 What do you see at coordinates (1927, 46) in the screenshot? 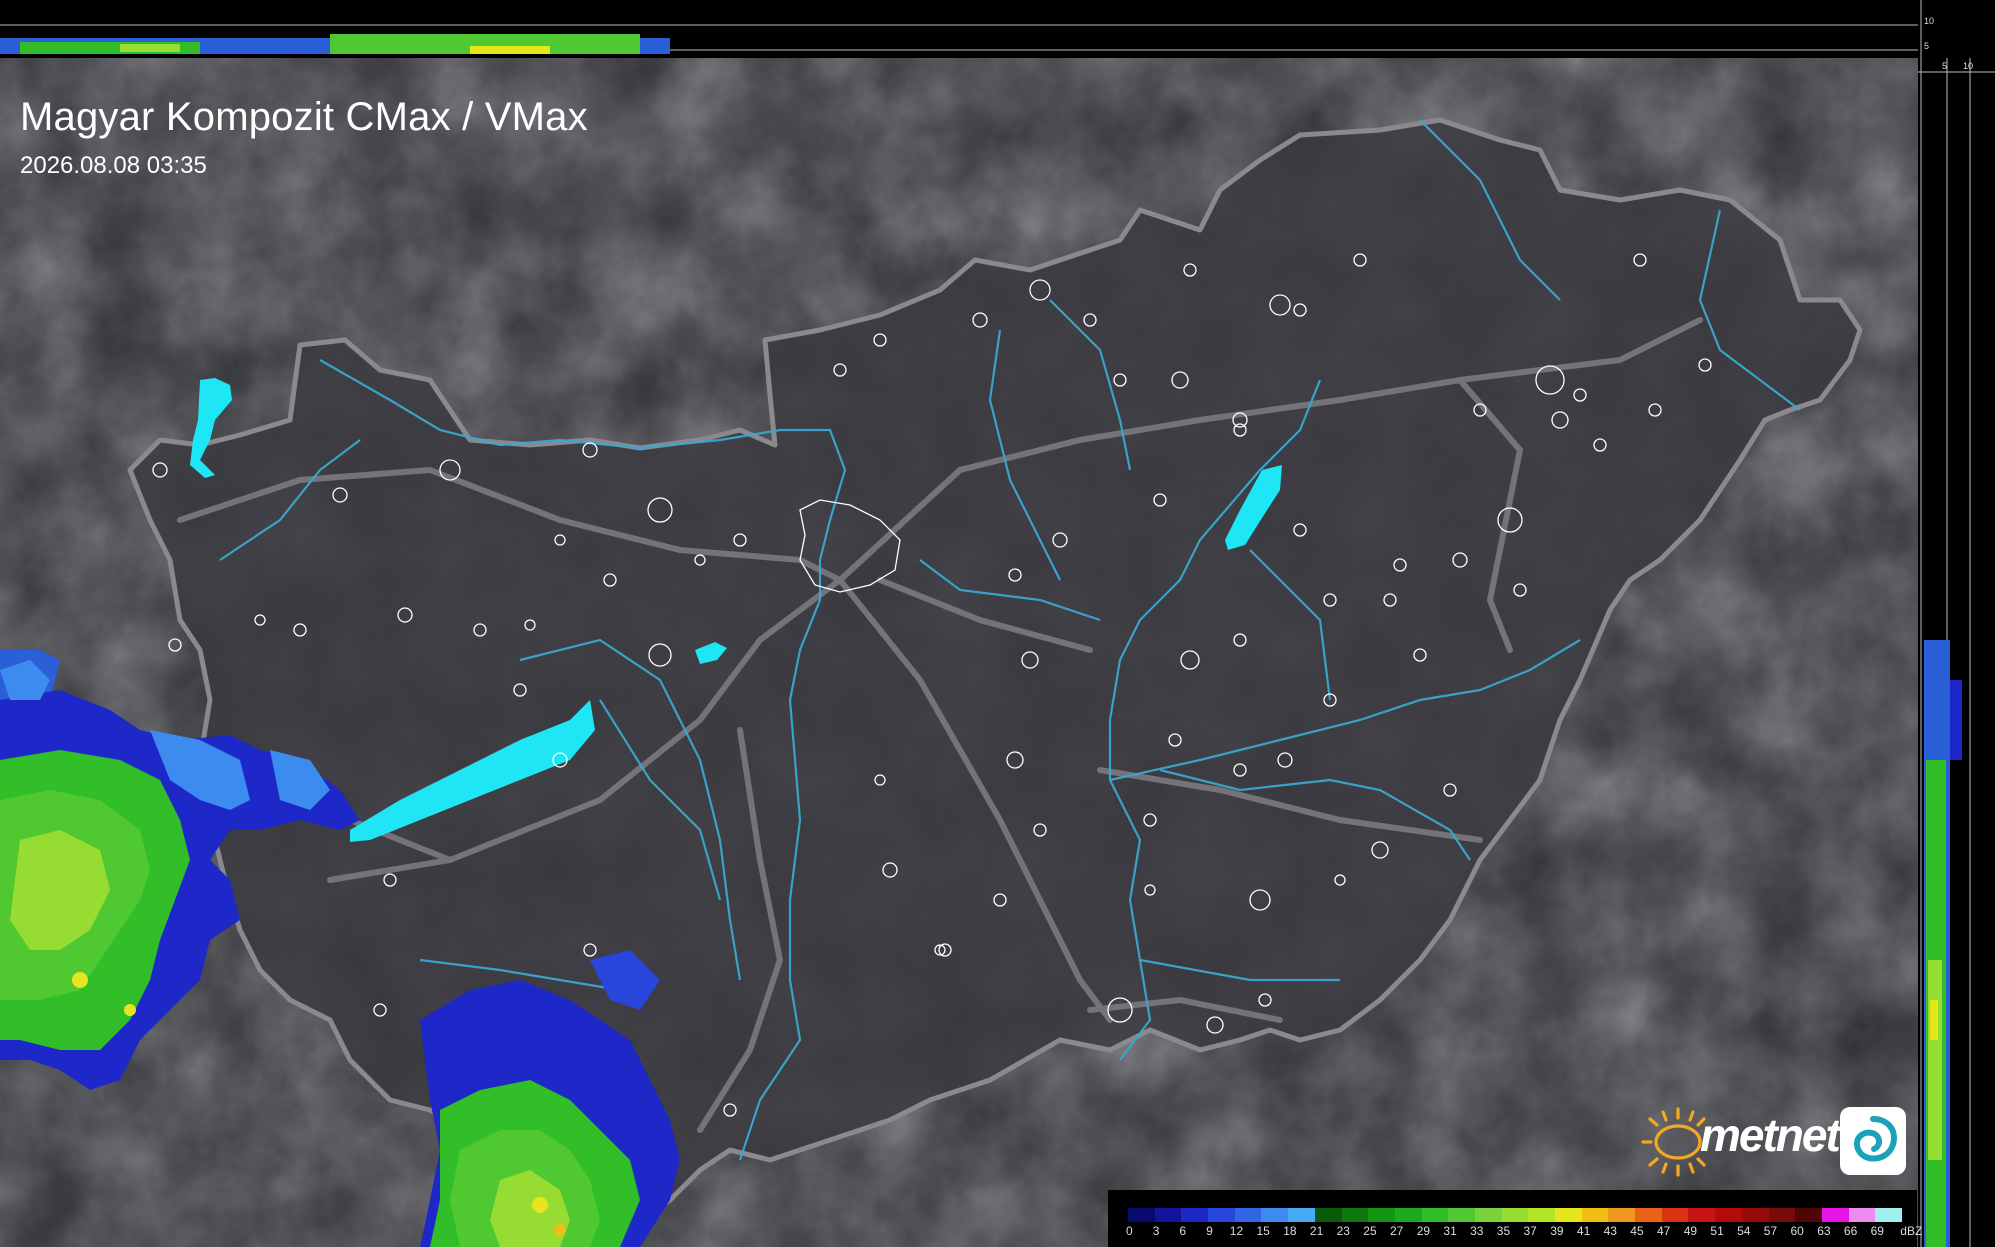
I see `top-profile-tick-5: 5` at bounding box center [1927, 46].